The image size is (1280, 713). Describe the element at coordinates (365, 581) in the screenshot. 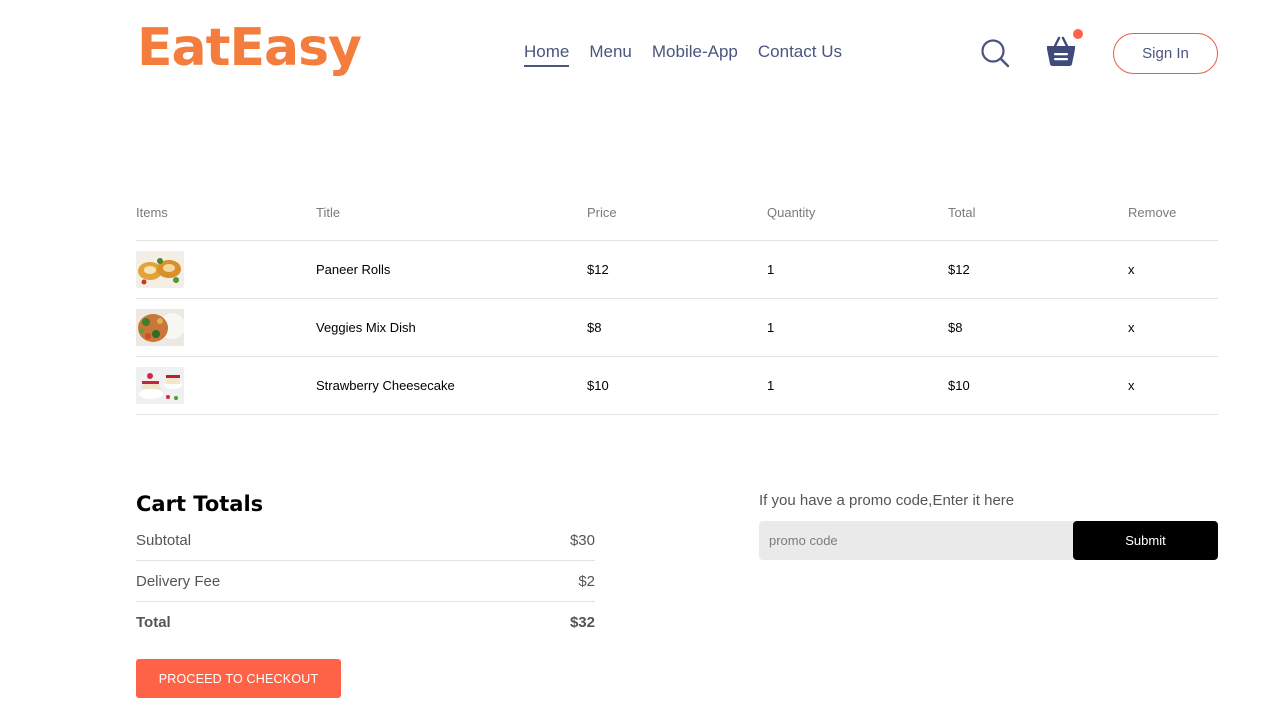

I see `delivery-fee-row: Delivery Fee $2` at that location.